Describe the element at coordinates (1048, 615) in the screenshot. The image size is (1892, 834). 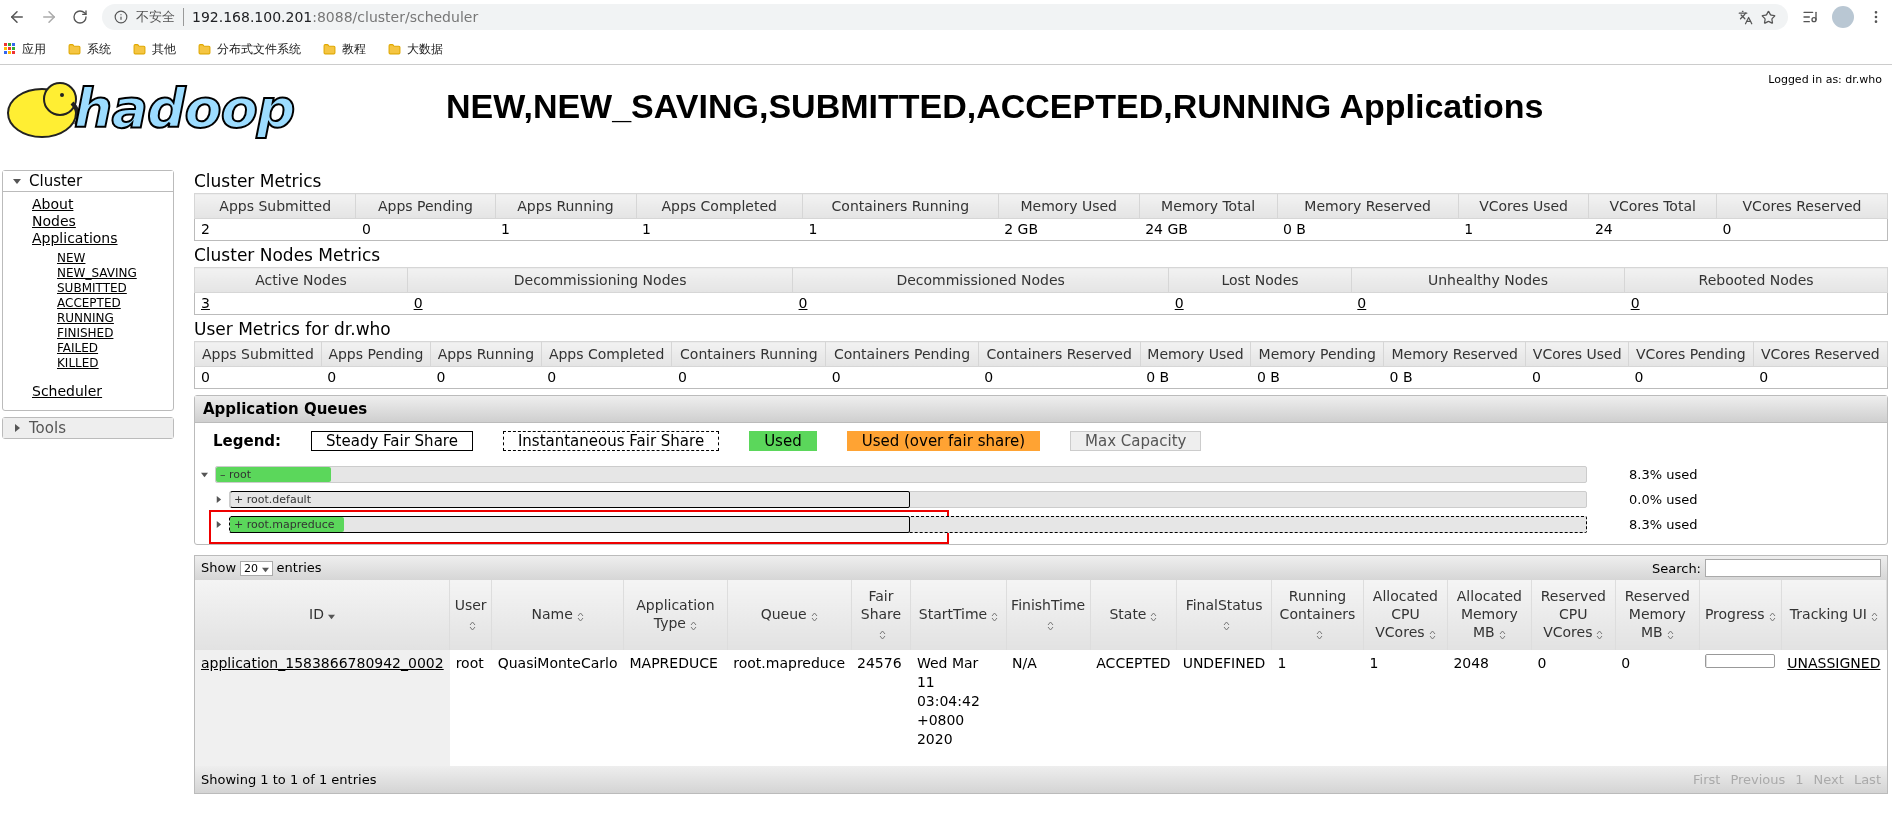
I see `column-header: FinishTime` at that location.